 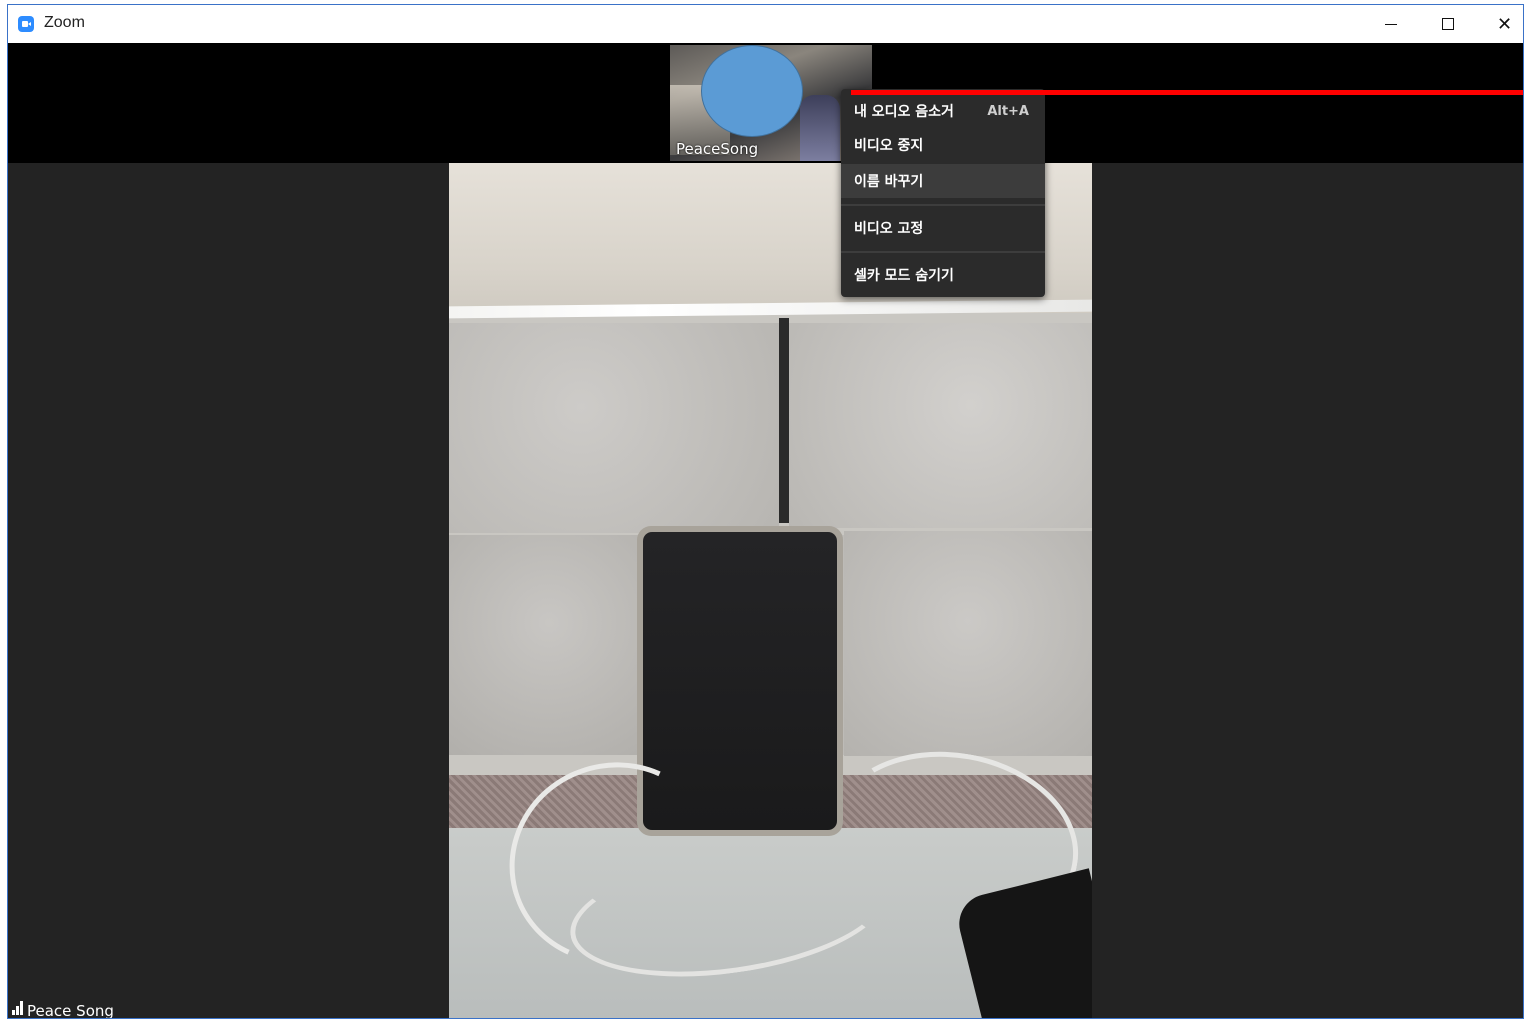 I want to click on minimize-icon, so click(x=1390, y=24).